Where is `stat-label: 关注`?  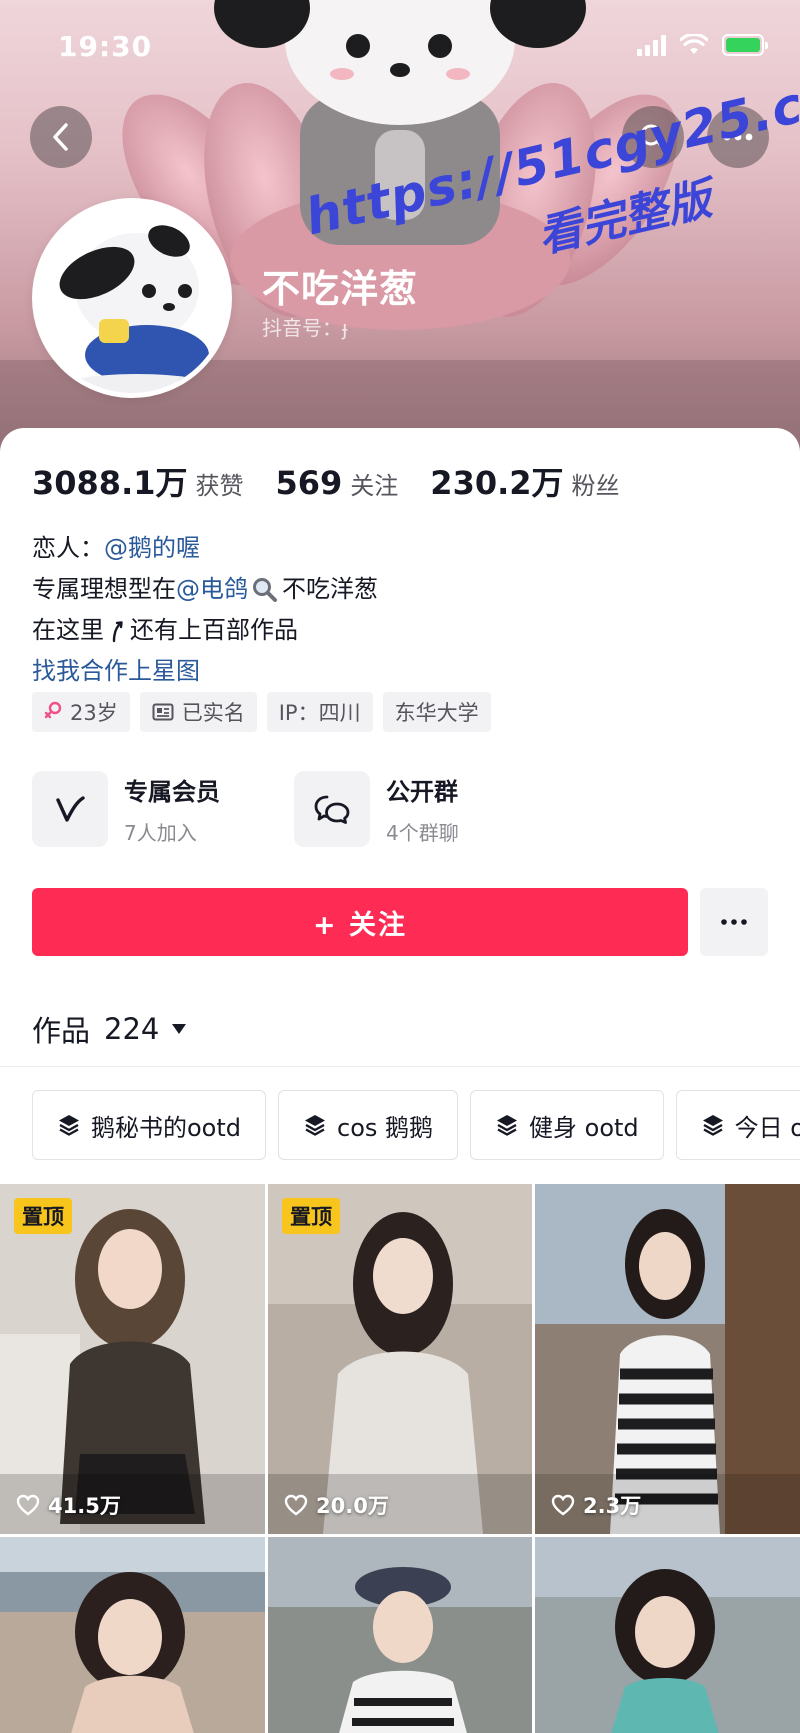 stat-label: 关注 is located at coordinates (374, 486).